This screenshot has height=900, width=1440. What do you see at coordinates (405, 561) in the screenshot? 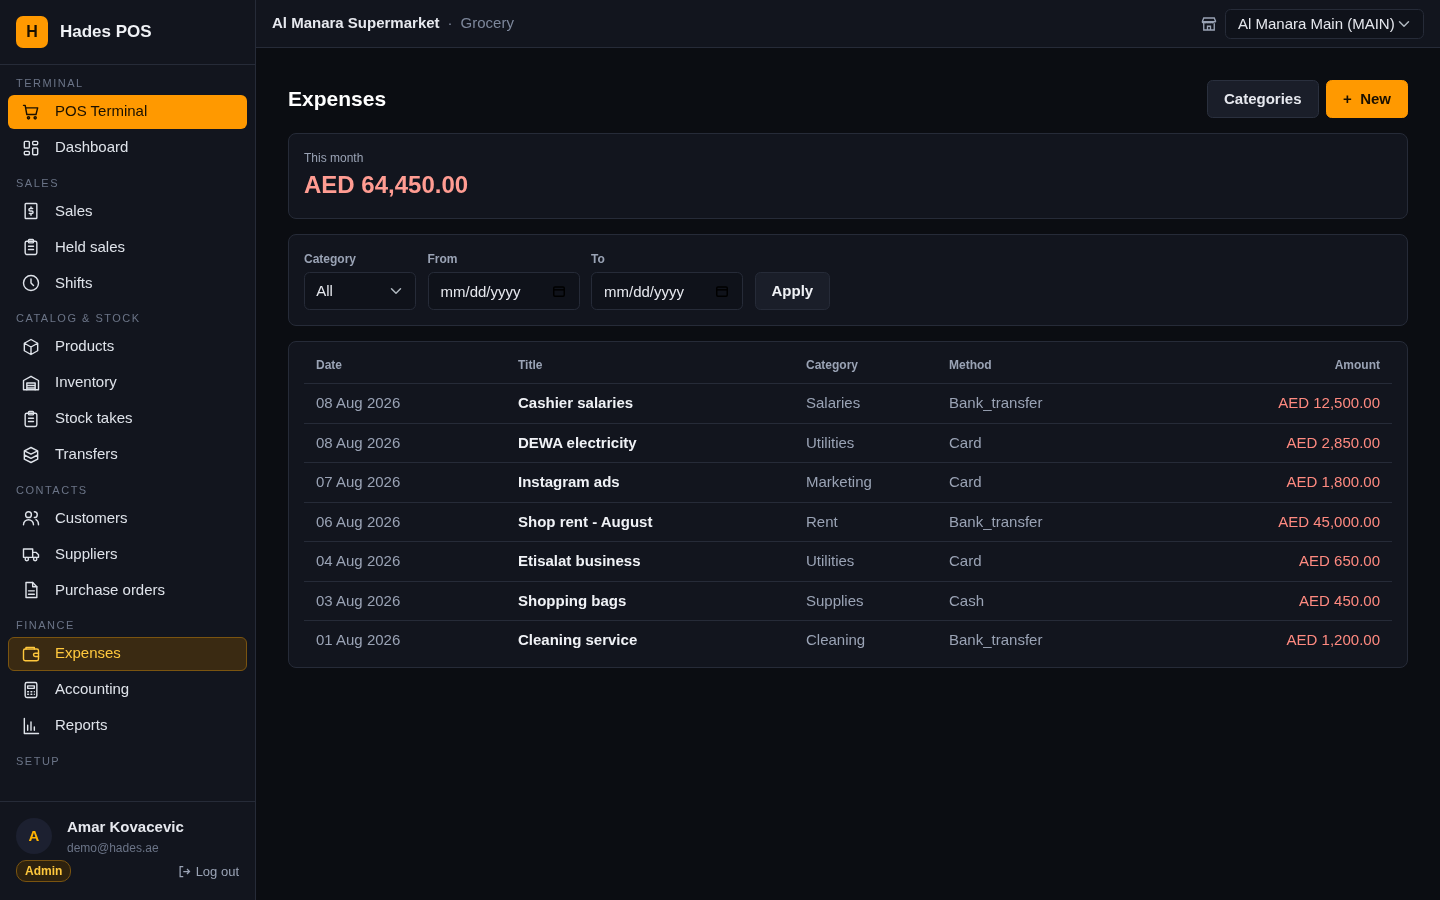
I see `table-cell: 04 Aug 2026` at bounding box center [405, 561].